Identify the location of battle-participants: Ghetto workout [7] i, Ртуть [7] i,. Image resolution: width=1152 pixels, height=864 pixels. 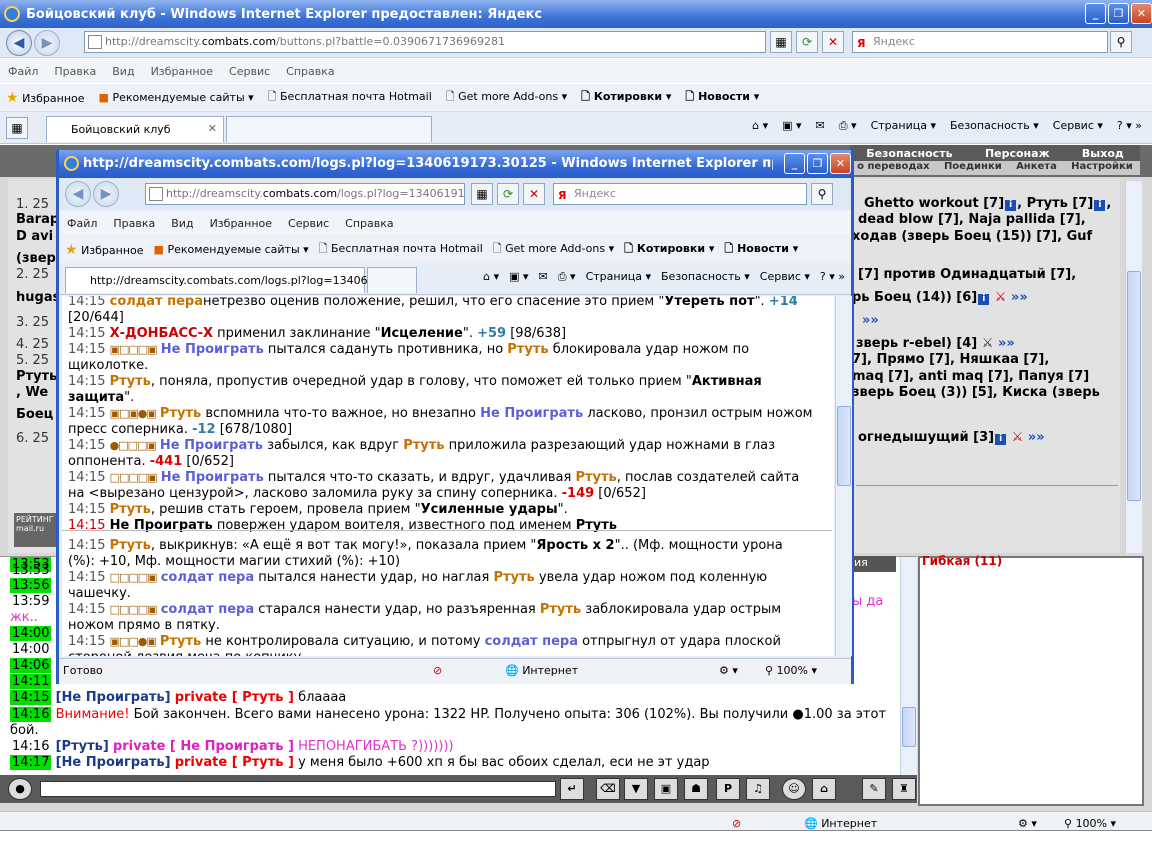
(987, 203).